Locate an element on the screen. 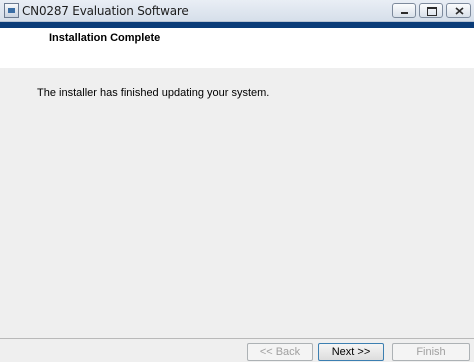 This screenshot has height=362, width=474. close-icon is located at coordinates (459, 11).